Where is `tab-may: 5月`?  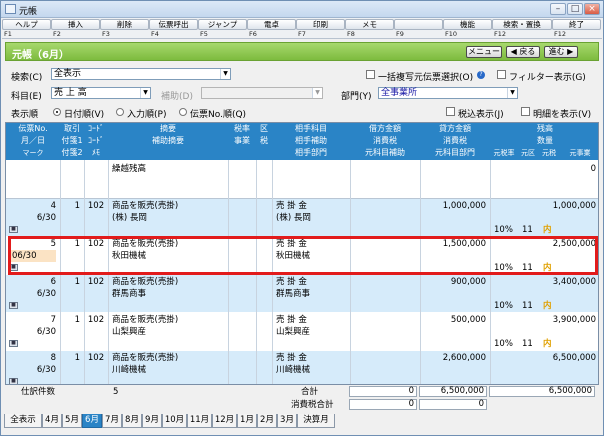
tab-may: 5月 is located at coordinates (72, 421).